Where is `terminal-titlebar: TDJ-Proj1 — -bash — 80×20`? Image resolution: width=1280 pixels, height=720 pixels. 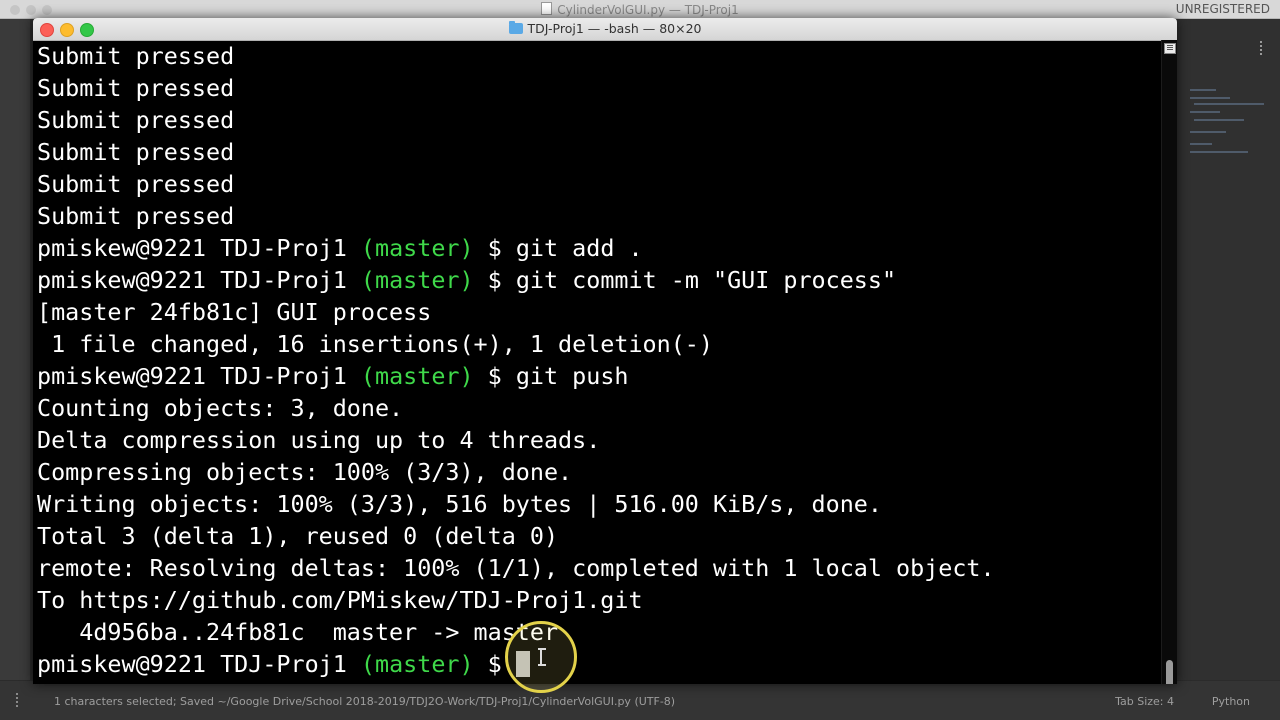
terminal-titlebar: TDJ-Proj1 — -bash — 80×20 is located at coordinates (605, 29).